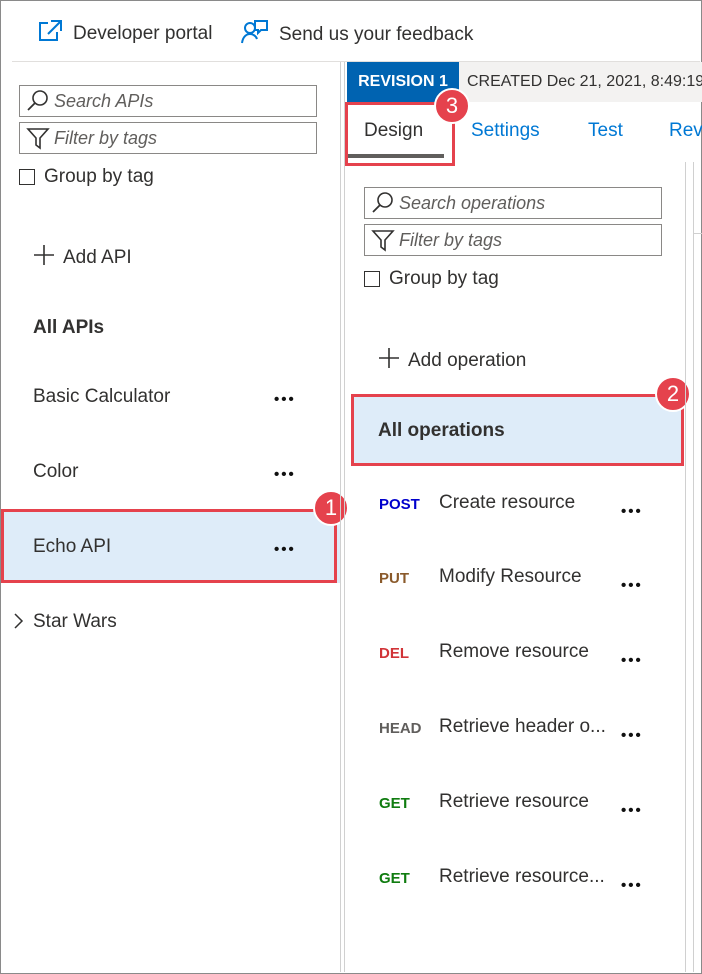 The image size is (702, 974). I want to click on operation-item: HEAD Retrieve header o... •••, so click(516, 737).